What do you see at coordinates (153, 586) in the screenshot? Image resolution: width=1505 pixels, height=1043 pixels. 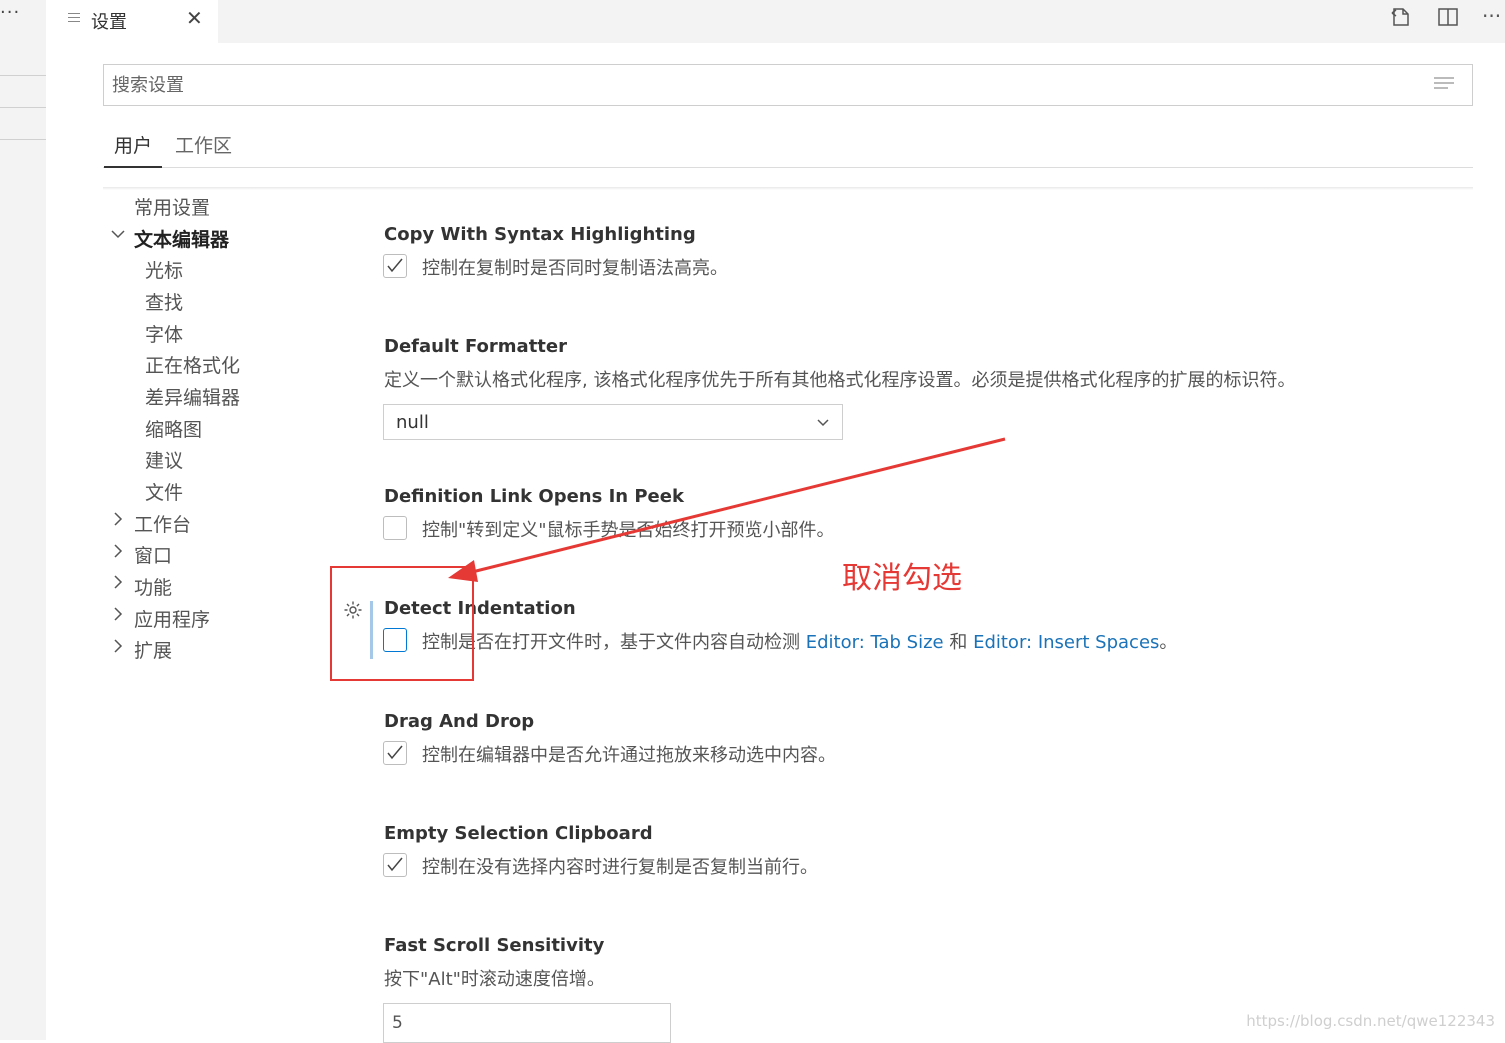 I see `toc-item-features: 功能` at bounding box center [153, 586].